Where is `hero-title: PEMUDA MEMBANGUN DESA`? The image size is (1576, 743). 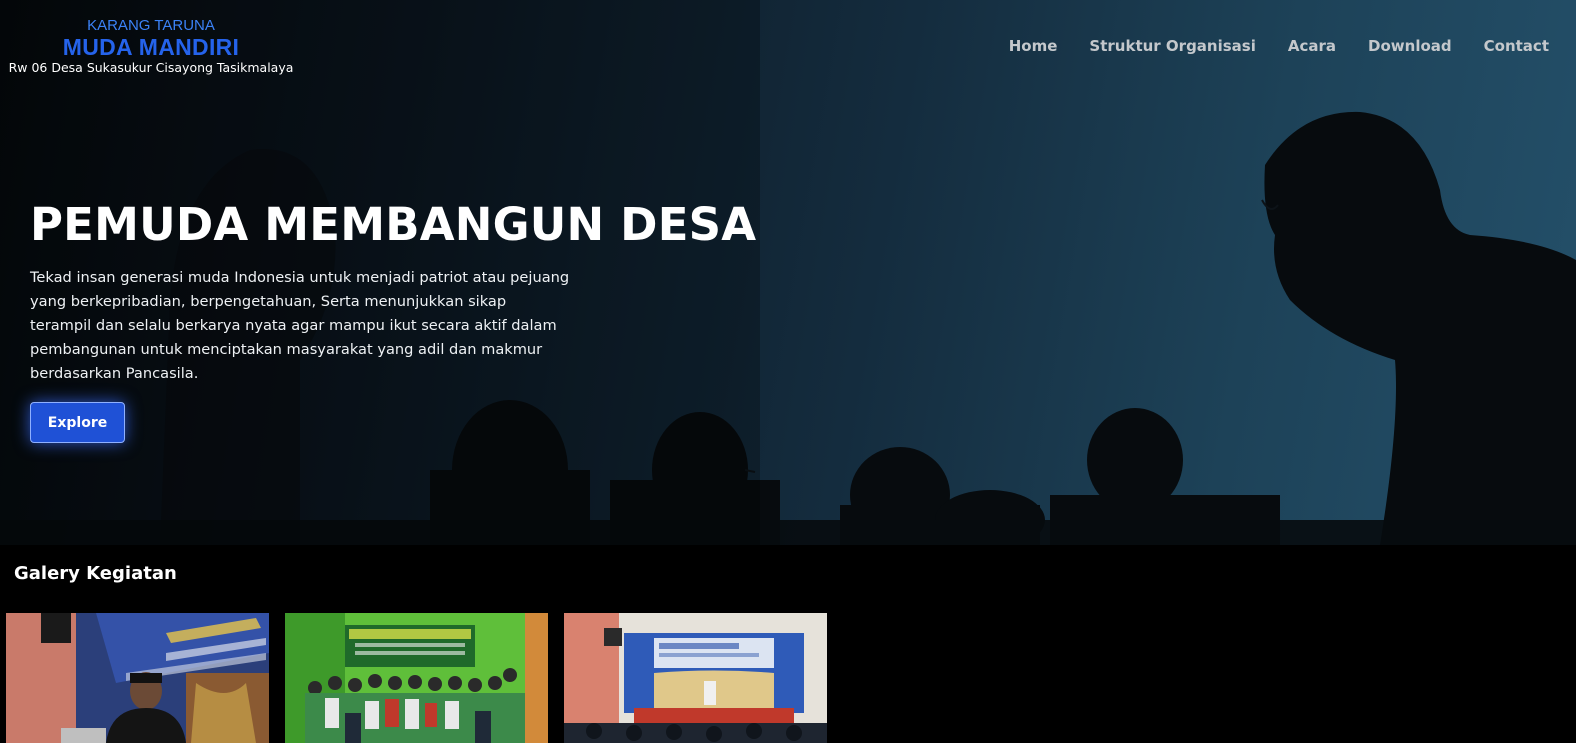
hero-title: PEMUDA MEMBANGUN DESA is located at coordinates (393, 224).